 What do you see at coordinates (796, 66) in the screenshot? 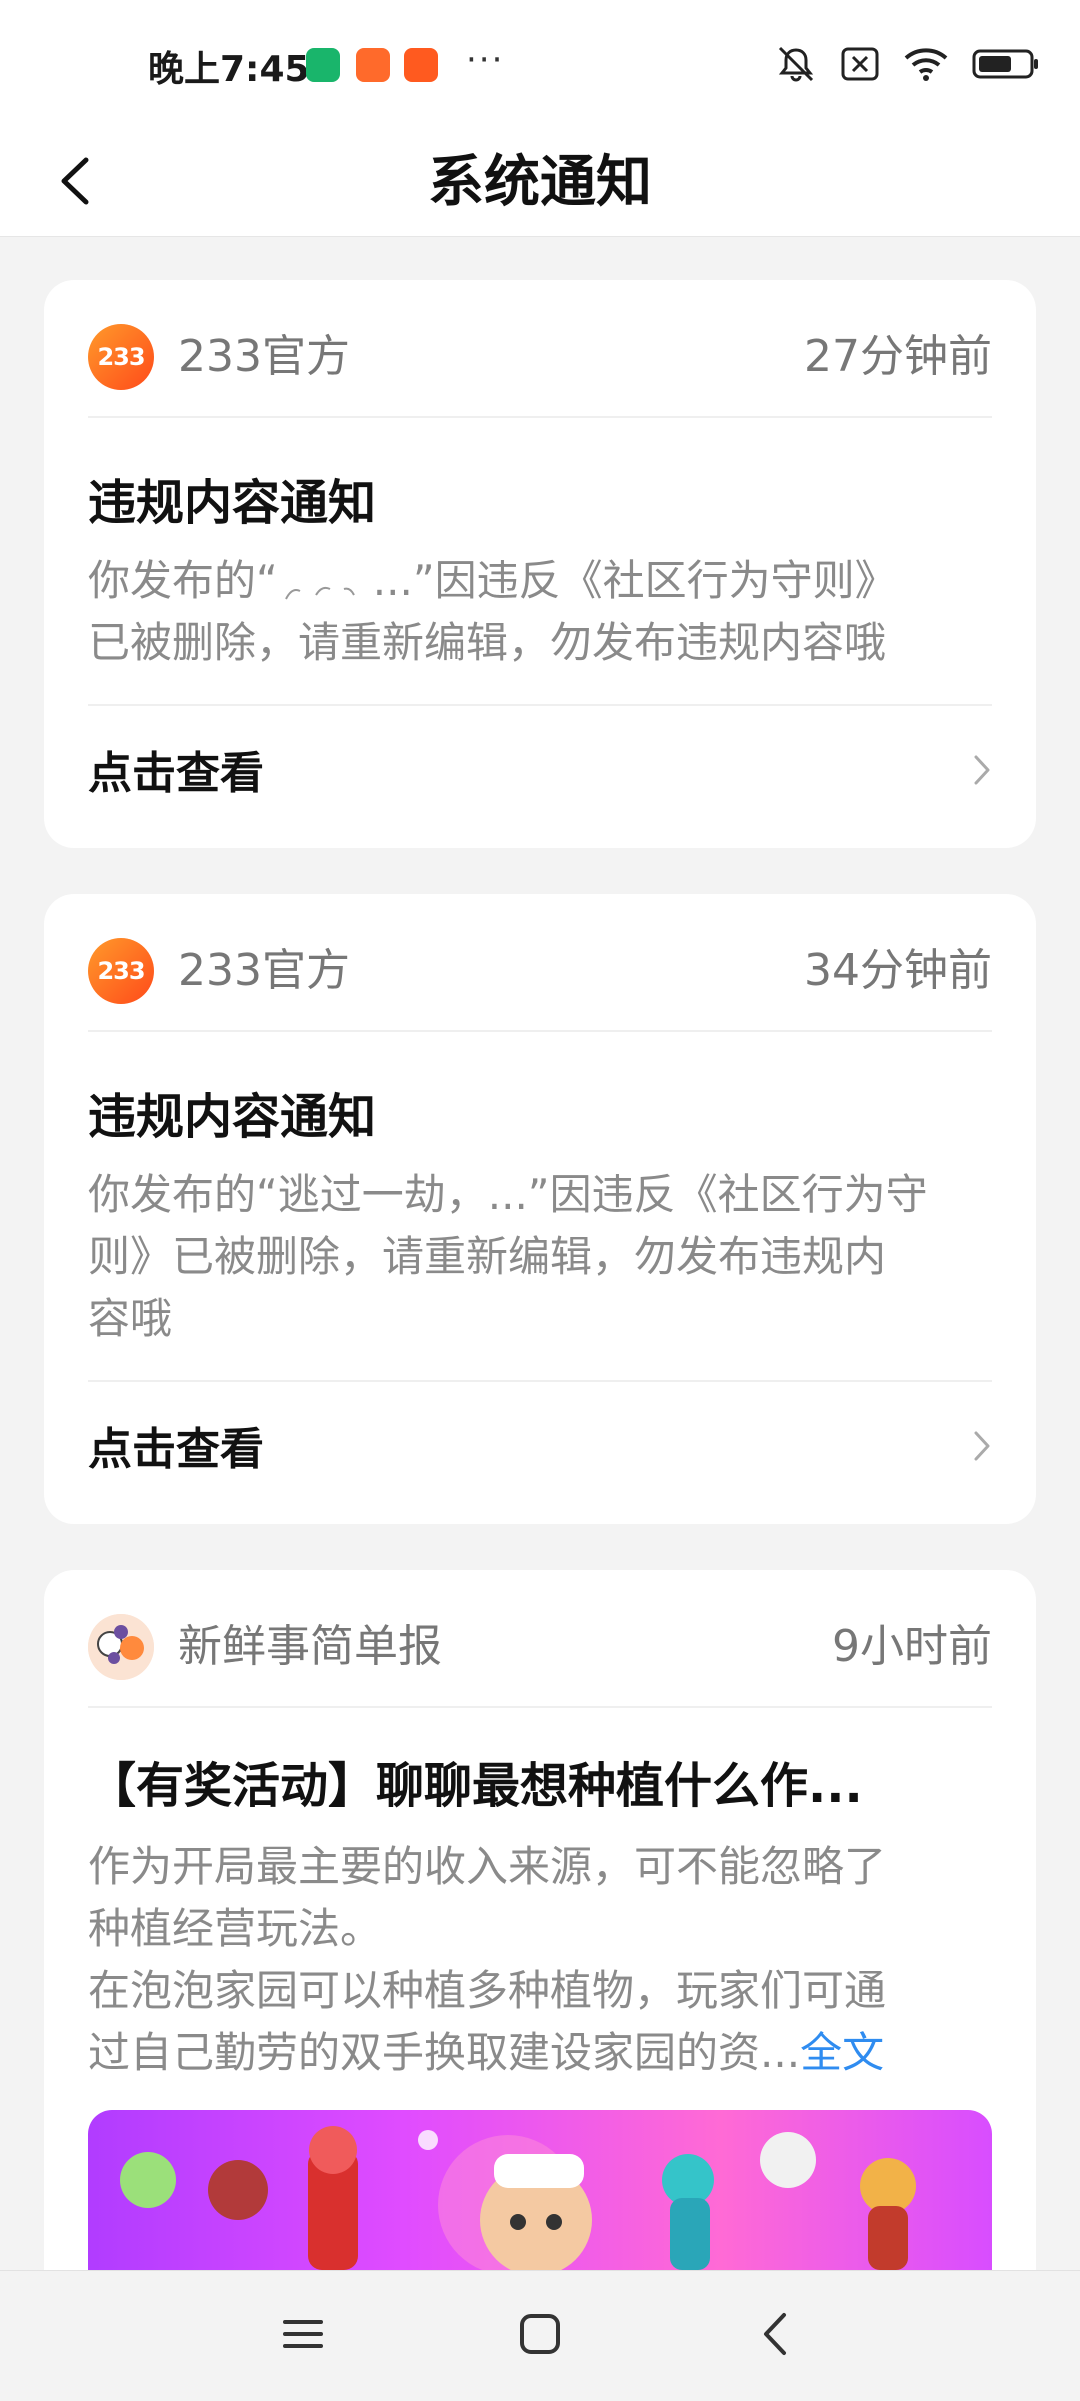
I see `mute-icon` at bounding box center [796, 66].